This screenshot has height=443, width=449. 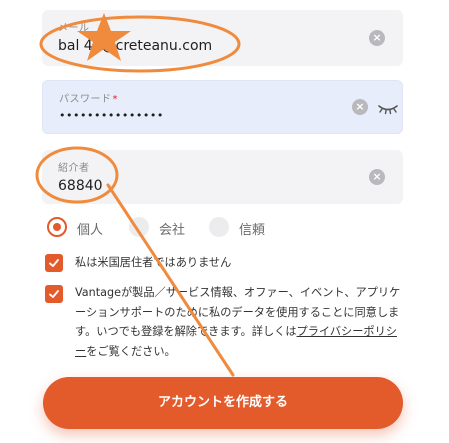 What do you see at coordinates (135, 46) in the screenshot?
I see `email-value: bal 45@creteanu.com` at bounding box center [135, 46].